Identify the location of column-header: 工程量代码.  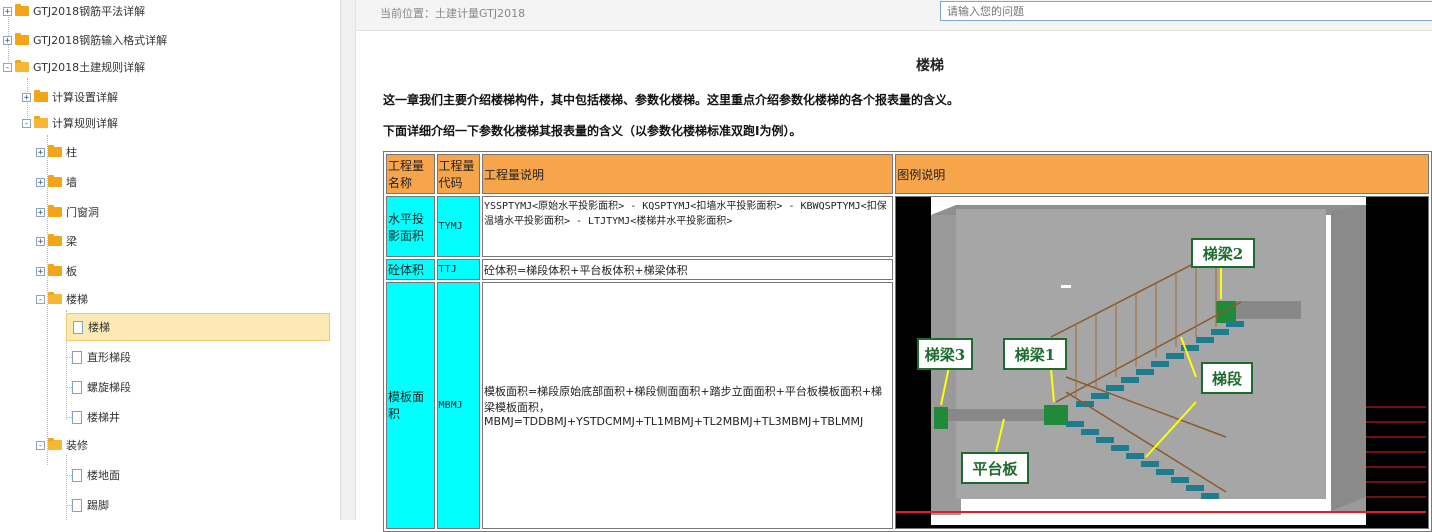
(458, 174).